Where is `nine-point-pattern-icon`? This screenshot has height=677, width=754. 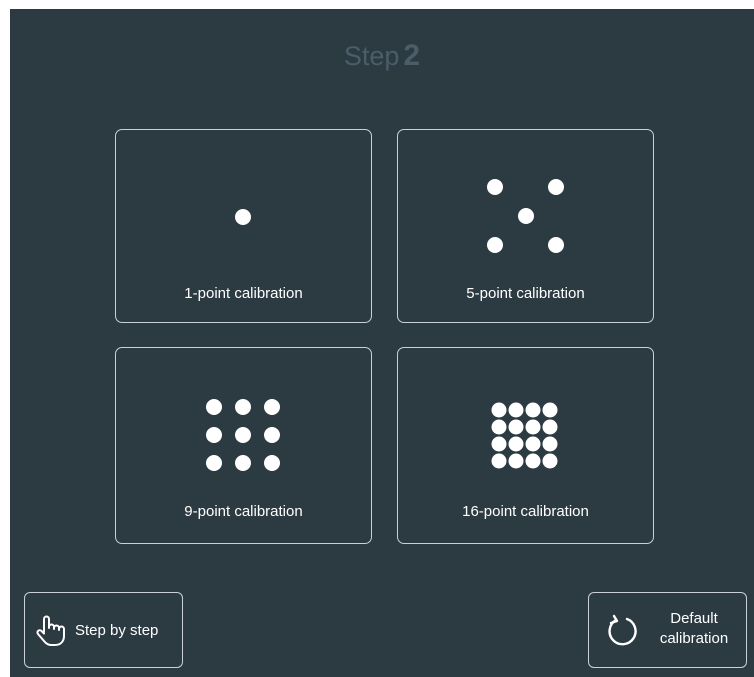
nine-point-pattern-icon is located at coordinates (243, 435).